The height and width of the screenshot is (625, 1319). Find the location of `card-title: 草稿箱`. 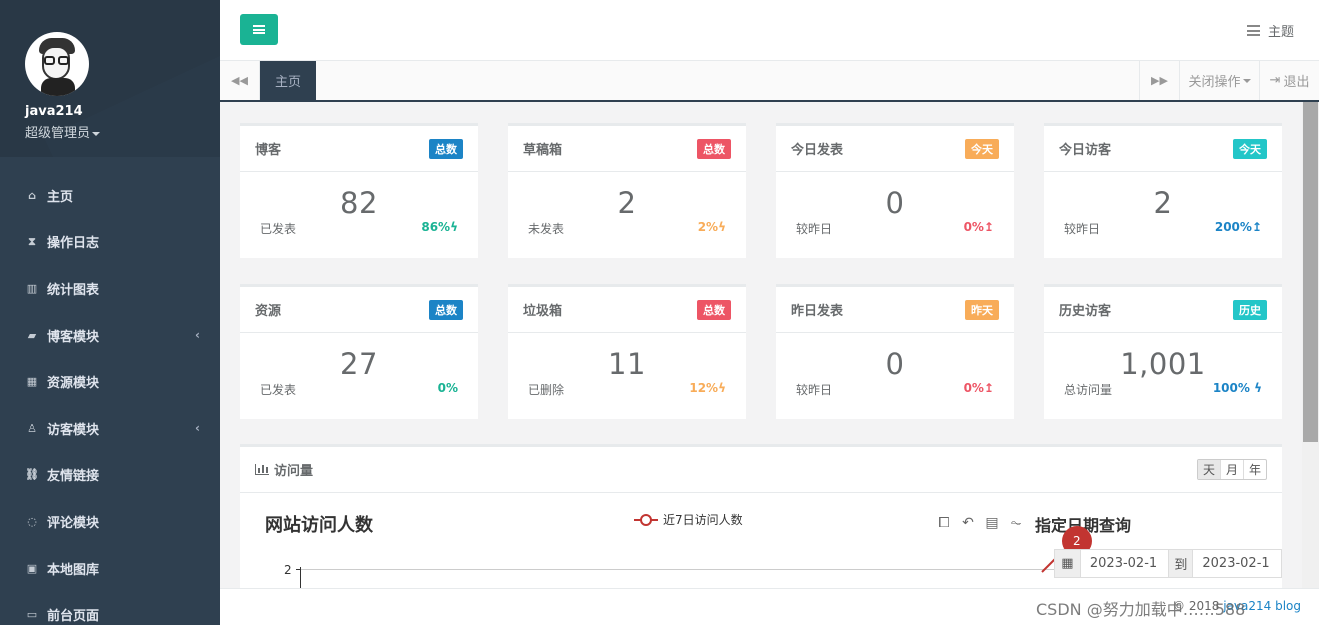

card-title: 草稿箱 is located at coordinates (543, 150).